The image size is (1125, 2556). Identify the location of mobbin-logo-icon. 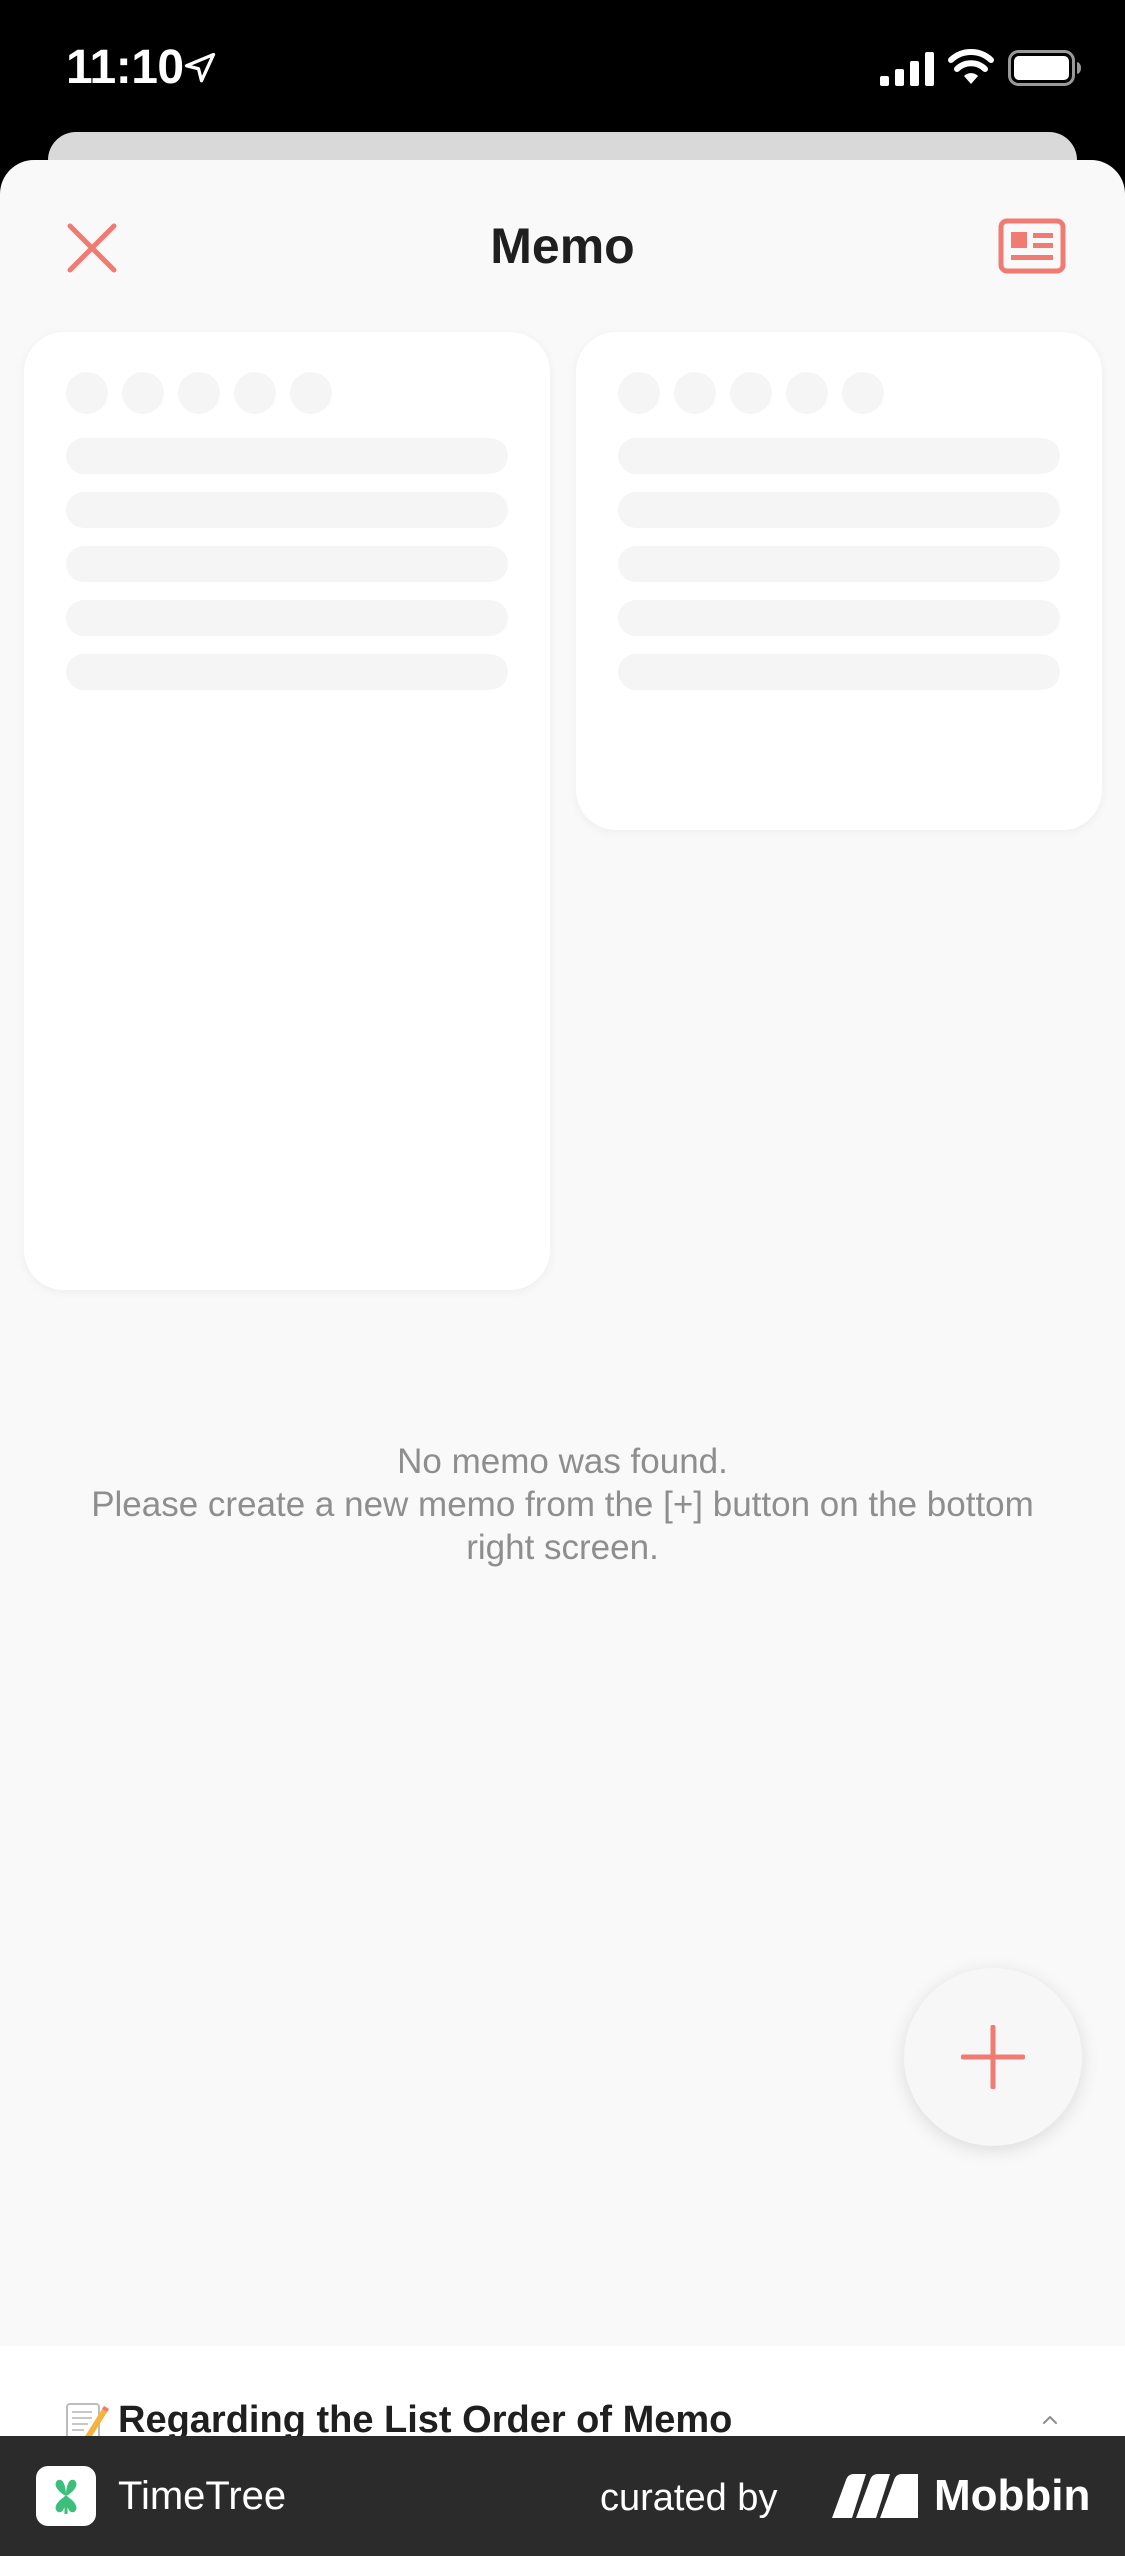
(875, 2496).